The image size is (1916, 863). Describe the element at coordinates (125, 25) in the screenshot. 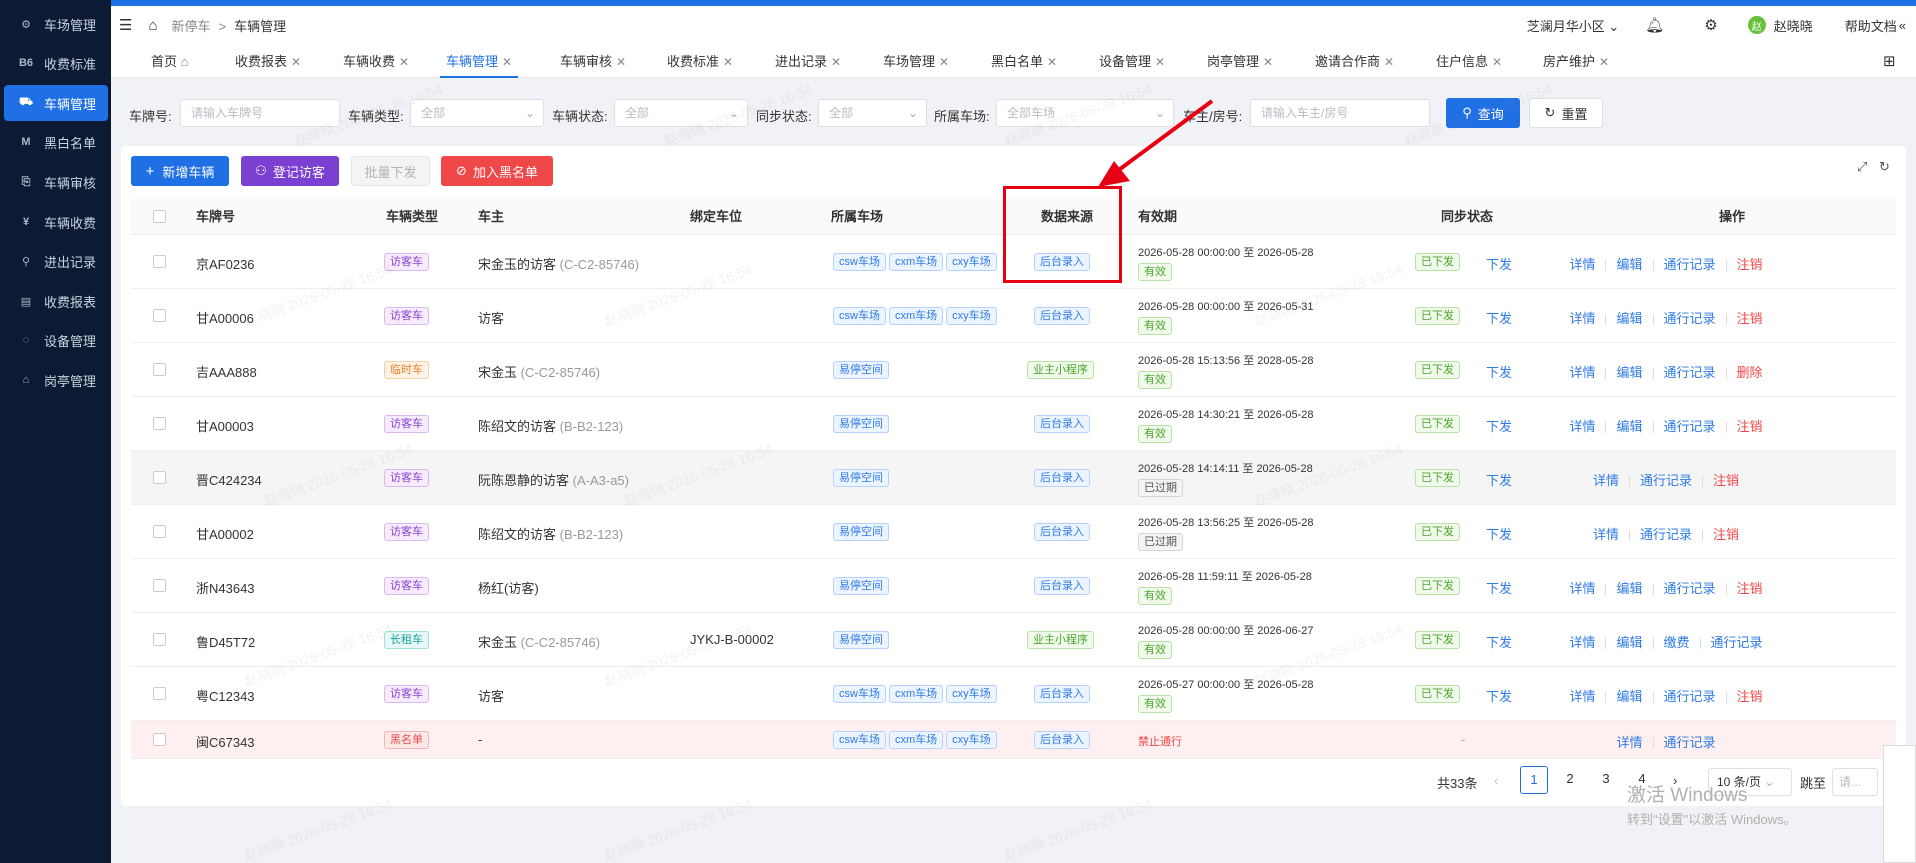

I see `menu-toggle-icon: ☰` at that location.